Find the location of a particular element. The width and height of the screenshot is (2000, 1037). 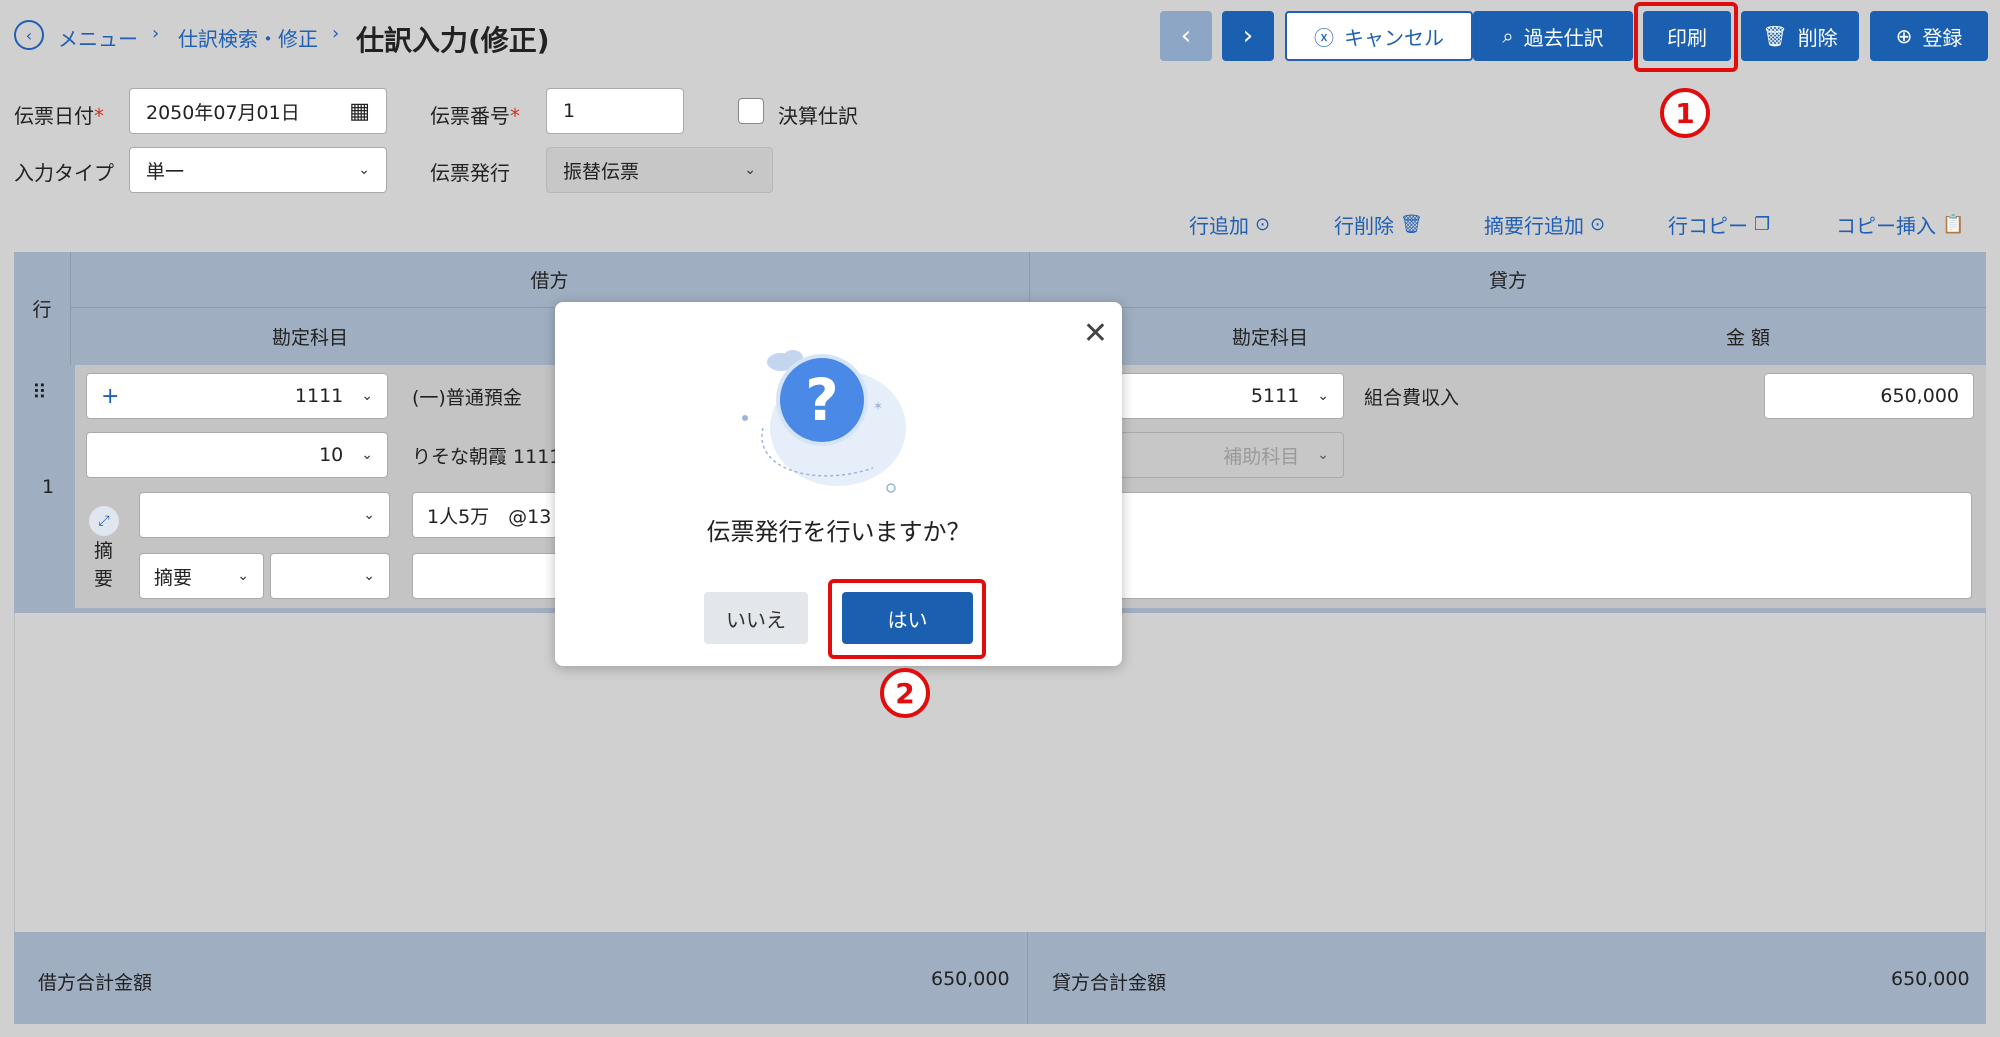

copy-icon: ❐ is located at coordinates (1762, 224).